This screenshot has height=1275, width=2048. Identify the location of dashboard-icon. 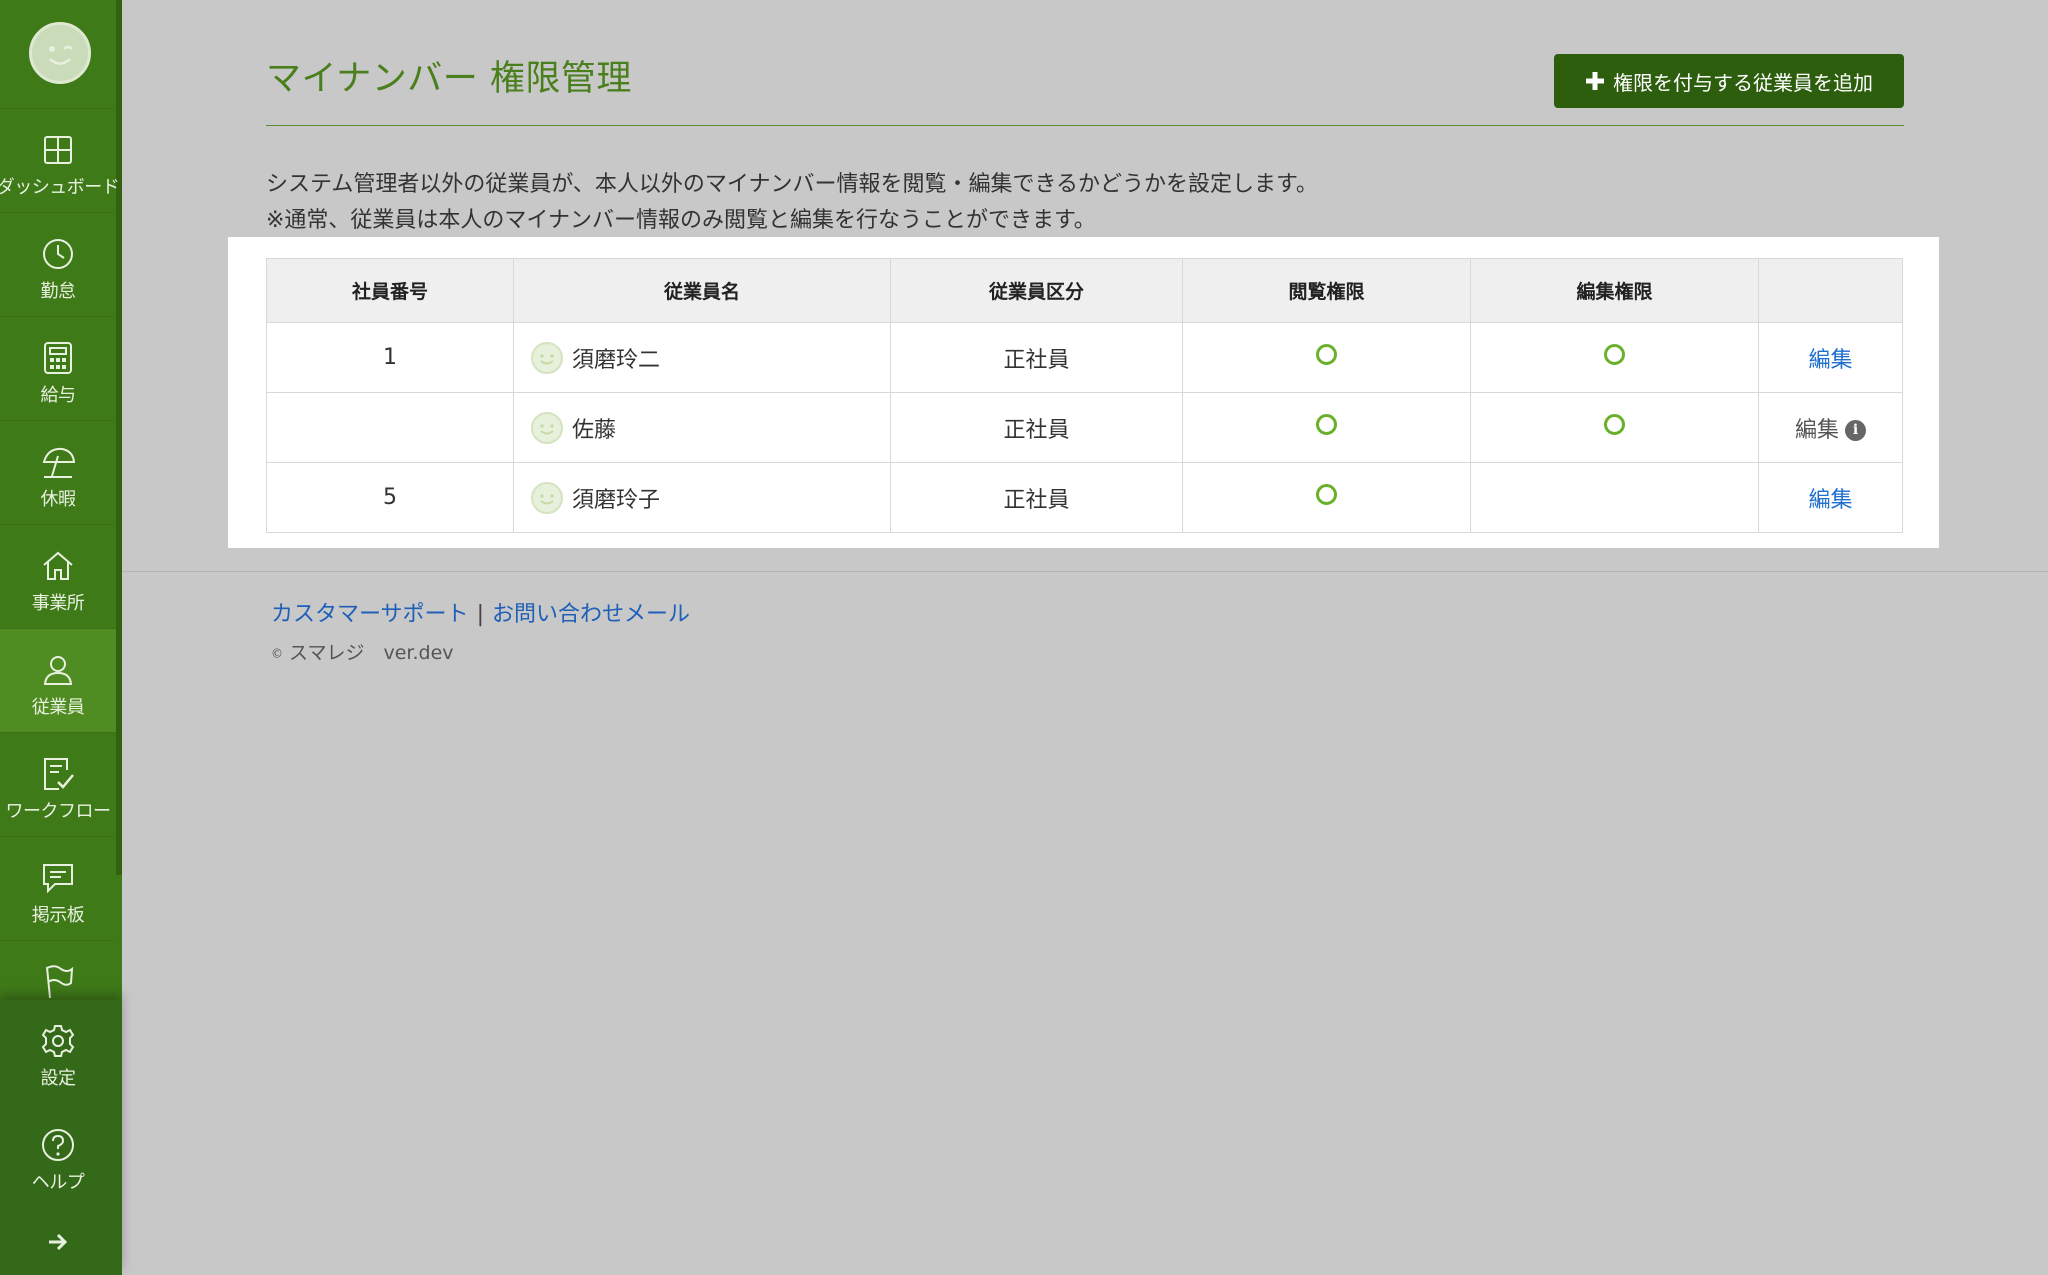
(58, 150).